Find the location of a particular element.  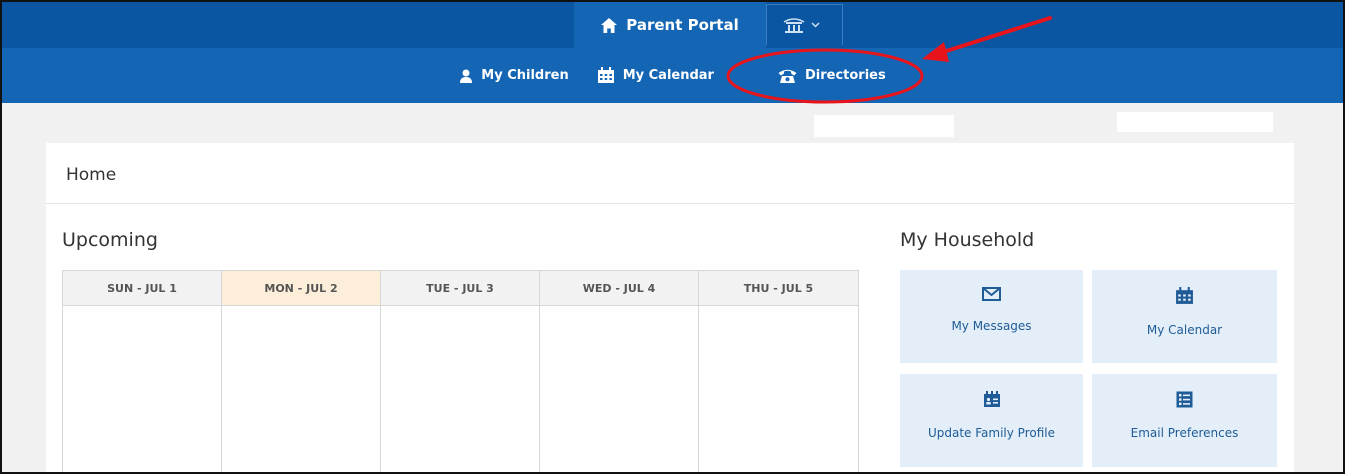

calendar-day-column: TUE - JUL 3 is located at coordinates (460, 371).